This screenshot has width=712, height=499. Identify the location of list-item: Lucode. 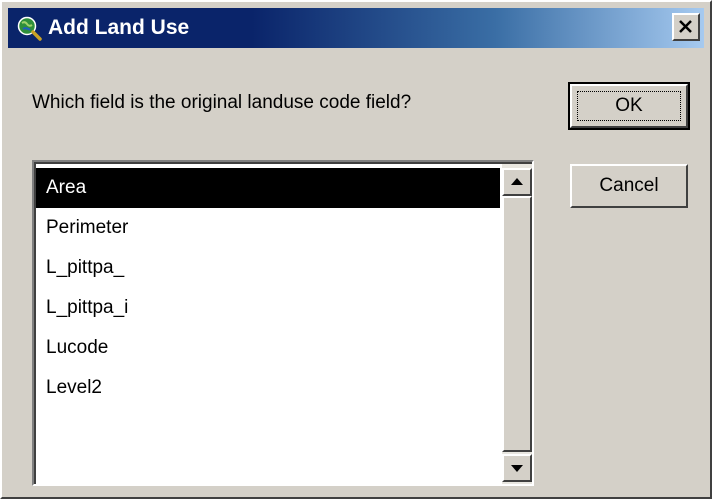
(268, 348).